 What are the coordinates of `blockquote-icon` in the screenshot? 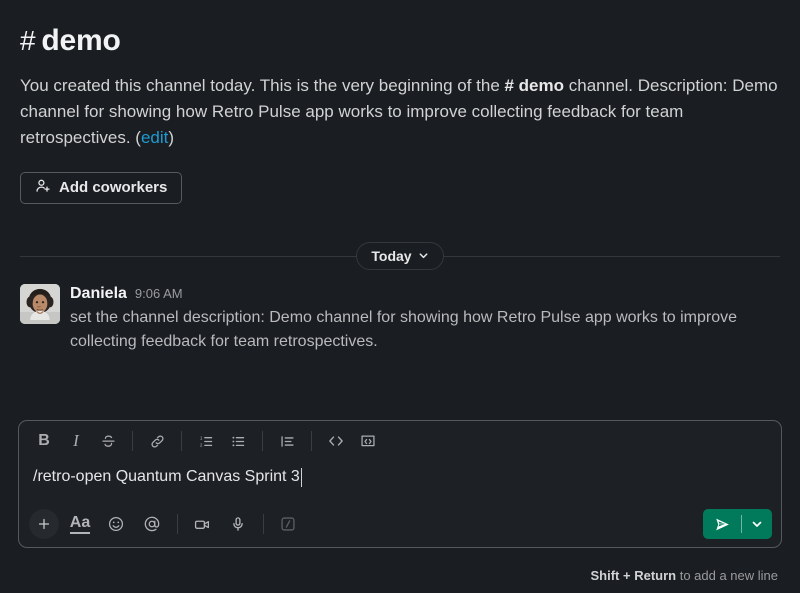 It's located at (287, 441).